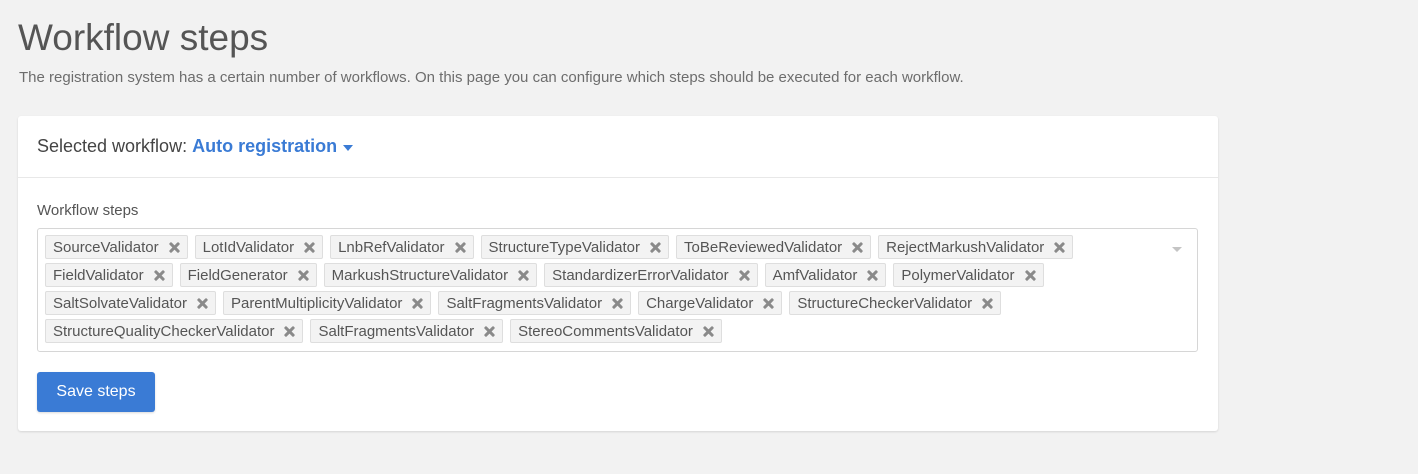  I want to click on step-tag: MarkushStructureValidator, so click(430, 275).